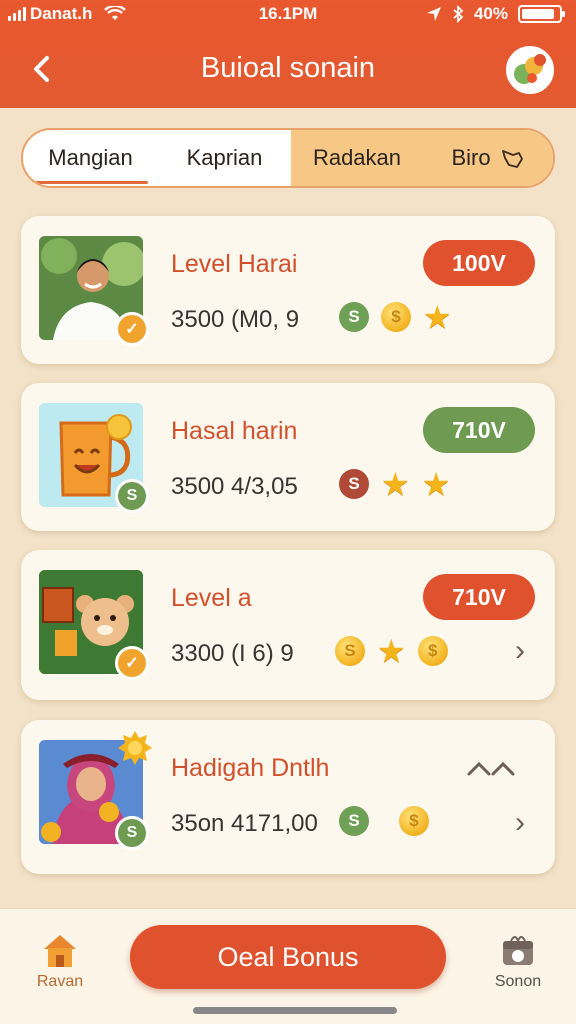 The width and height of the screenshot is (576, 1024). Describe the element at coordinates (493, 768) in the screenshot. I see `collapse-chevrons-icon` at that location.